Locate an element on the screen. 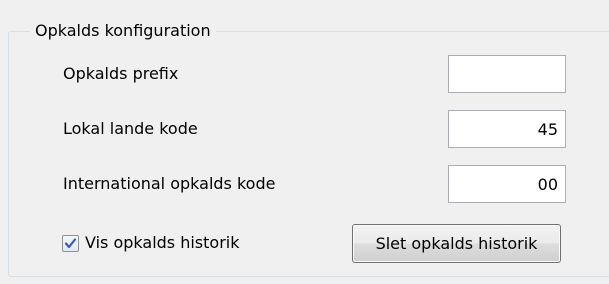  group-title: Opkalds konfiguration is located at coordinates (123, 31).